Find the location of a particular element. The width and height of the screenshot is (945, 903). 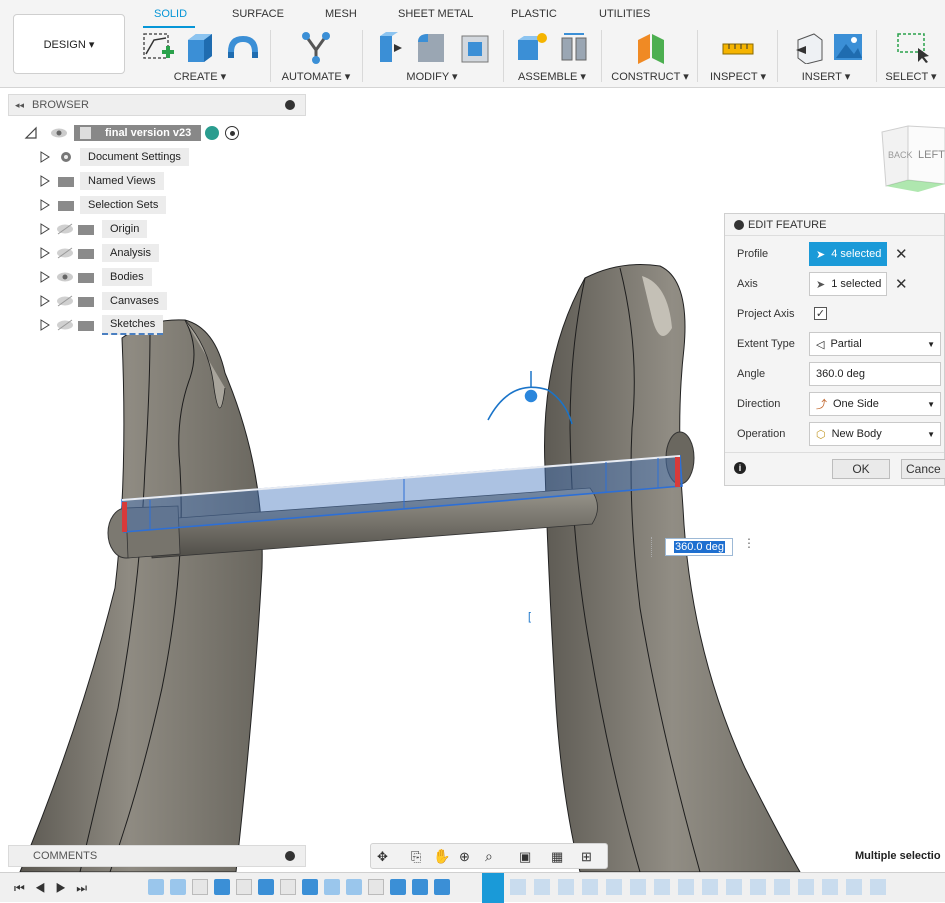

automate-menu: AUTOMATE ▾ is located at coordinates (316, 76).